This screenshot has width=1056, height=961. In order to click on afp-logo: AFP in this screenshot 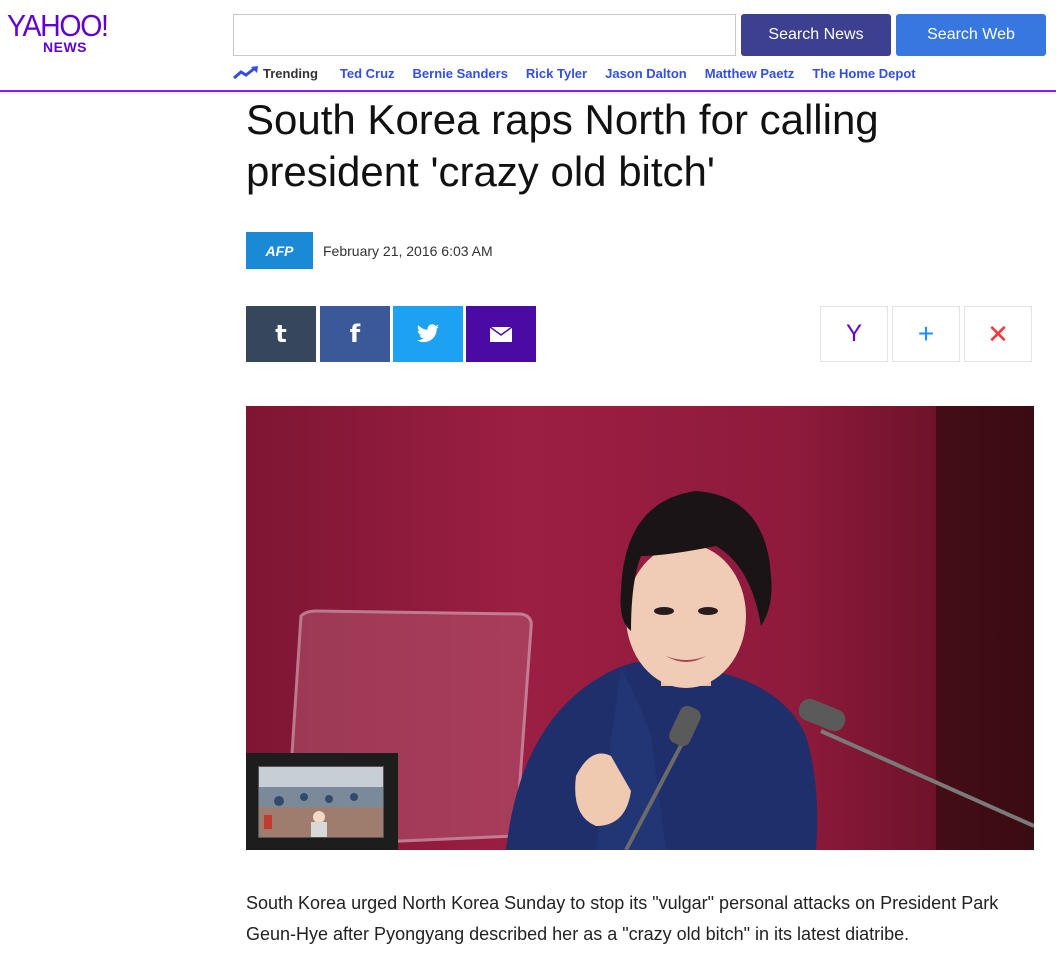, I will do `click(279, 250)`.